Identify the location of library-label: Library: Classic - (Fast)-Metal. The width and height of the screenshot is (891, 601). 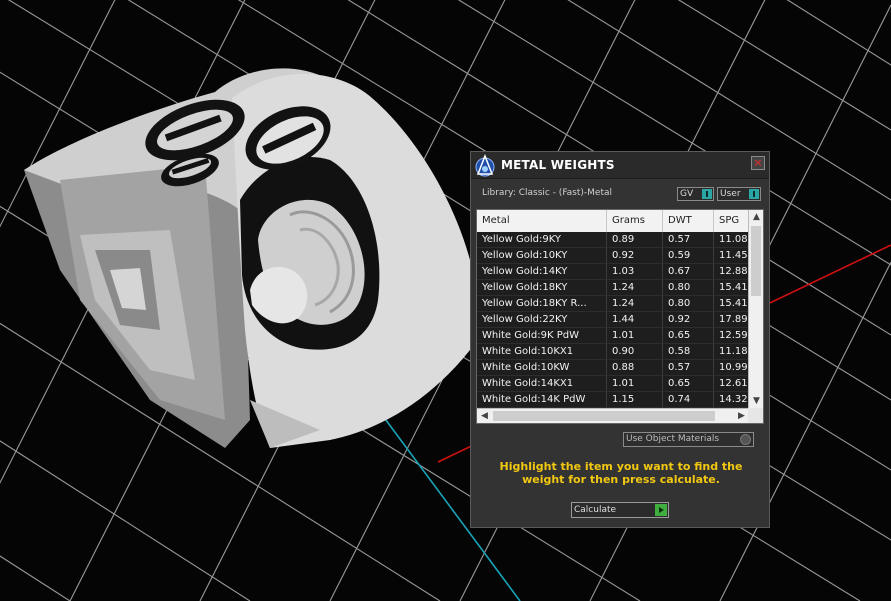
(547, 193).